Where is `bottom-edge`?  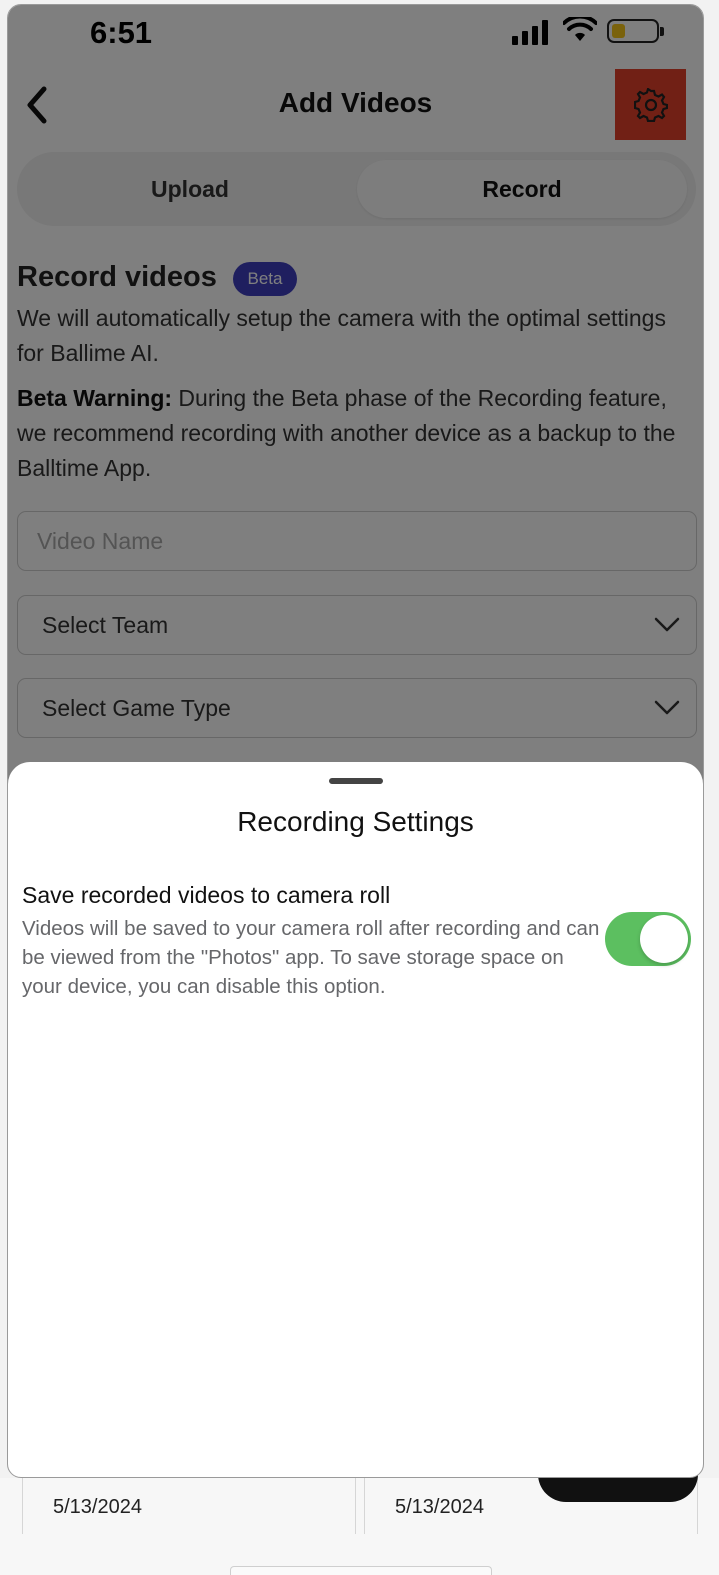 bottom-edge is located at coordinates (361, 1570).